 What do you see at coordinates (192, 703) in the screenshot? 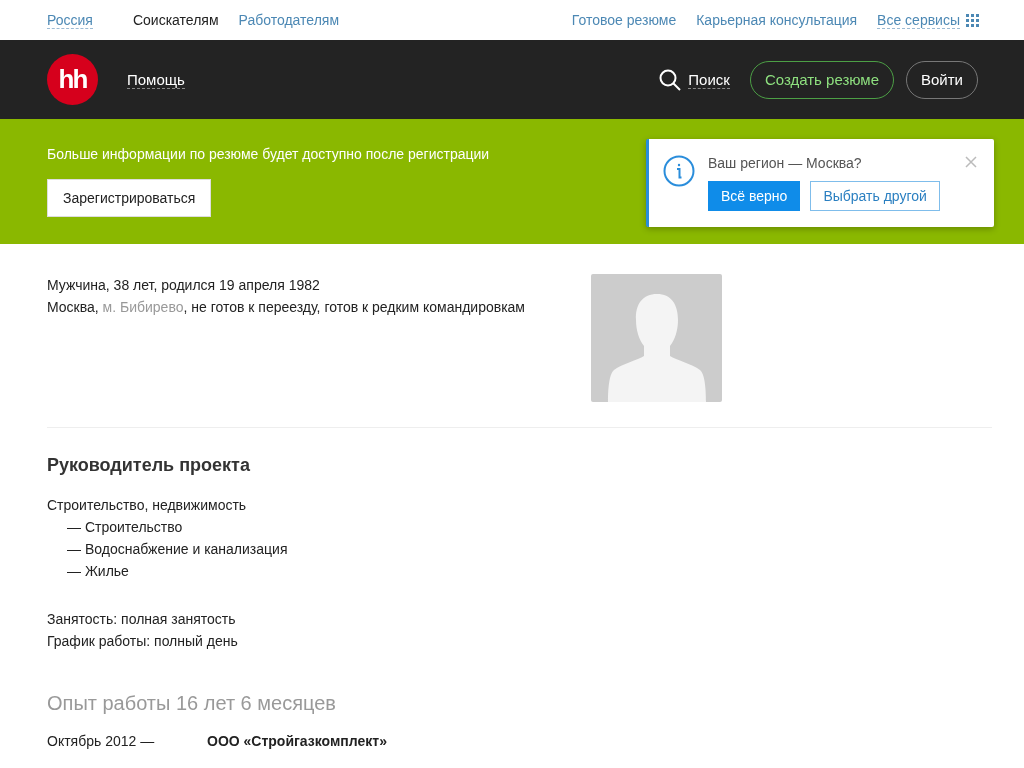
I see `experience-title: Опыт работы 16 лет 6 месяцев` at bounding box center [192, 703].